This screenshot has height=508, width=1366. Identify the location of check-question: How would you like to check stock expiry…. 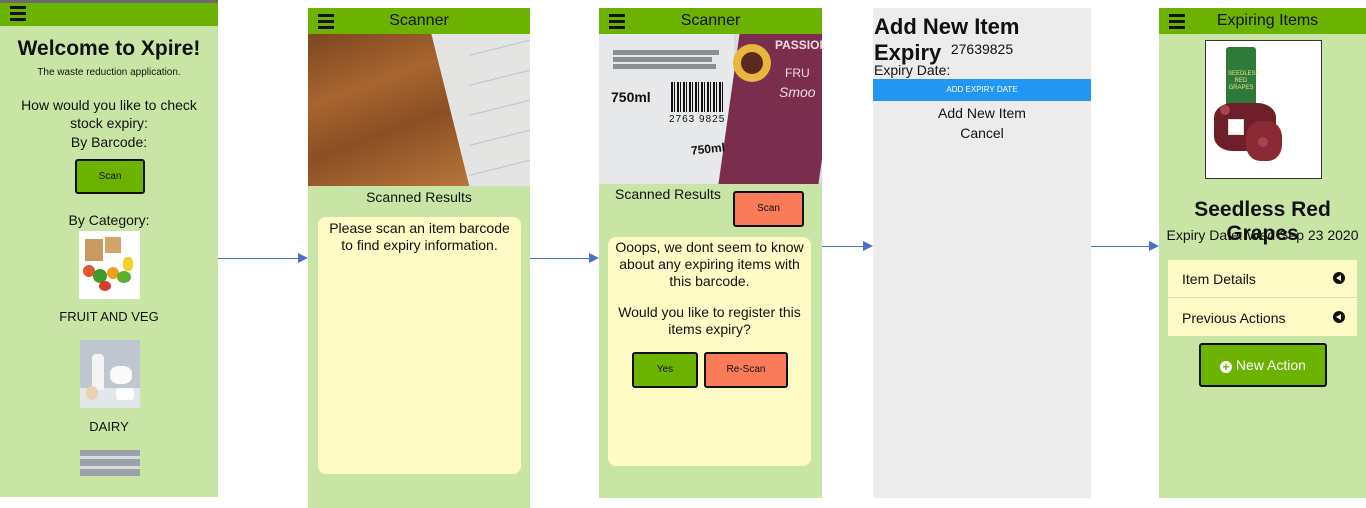
(109, 114).